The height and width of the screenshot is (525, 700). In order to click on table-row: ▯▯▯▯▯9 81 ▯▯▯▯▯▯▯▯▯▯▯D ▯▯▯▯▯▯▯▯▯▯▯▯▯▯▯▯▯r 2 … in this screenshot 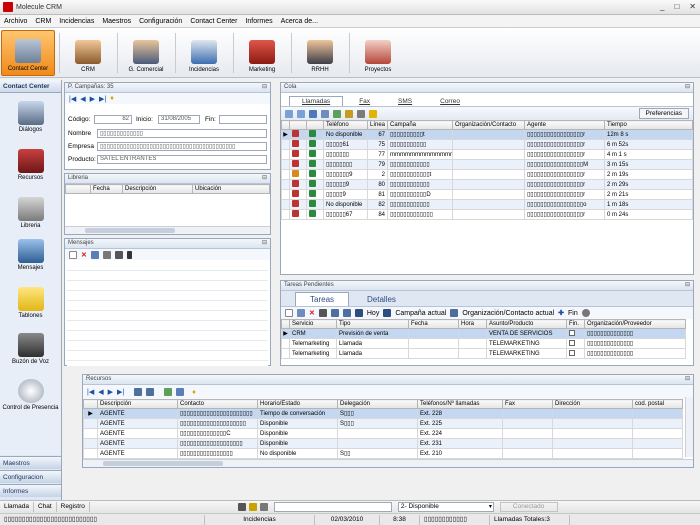, I will do `click(487, 194)`.